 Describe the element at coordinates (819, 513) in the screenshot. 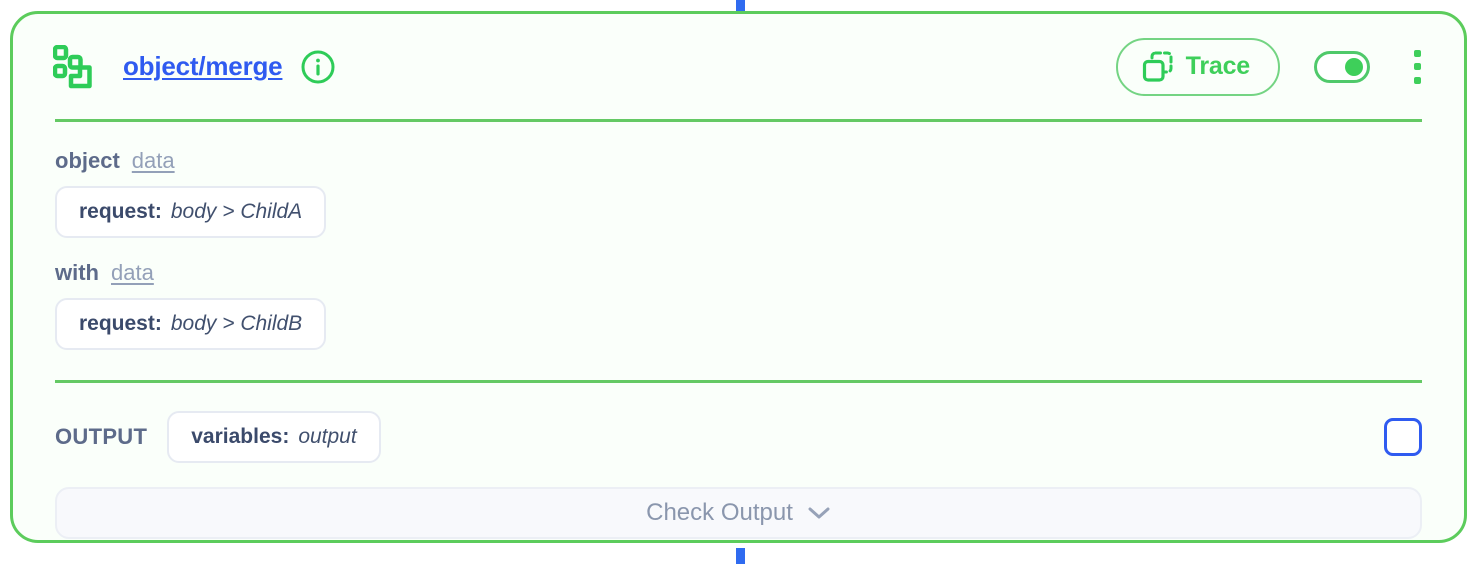

I see `chevron-down-icon` at that location.